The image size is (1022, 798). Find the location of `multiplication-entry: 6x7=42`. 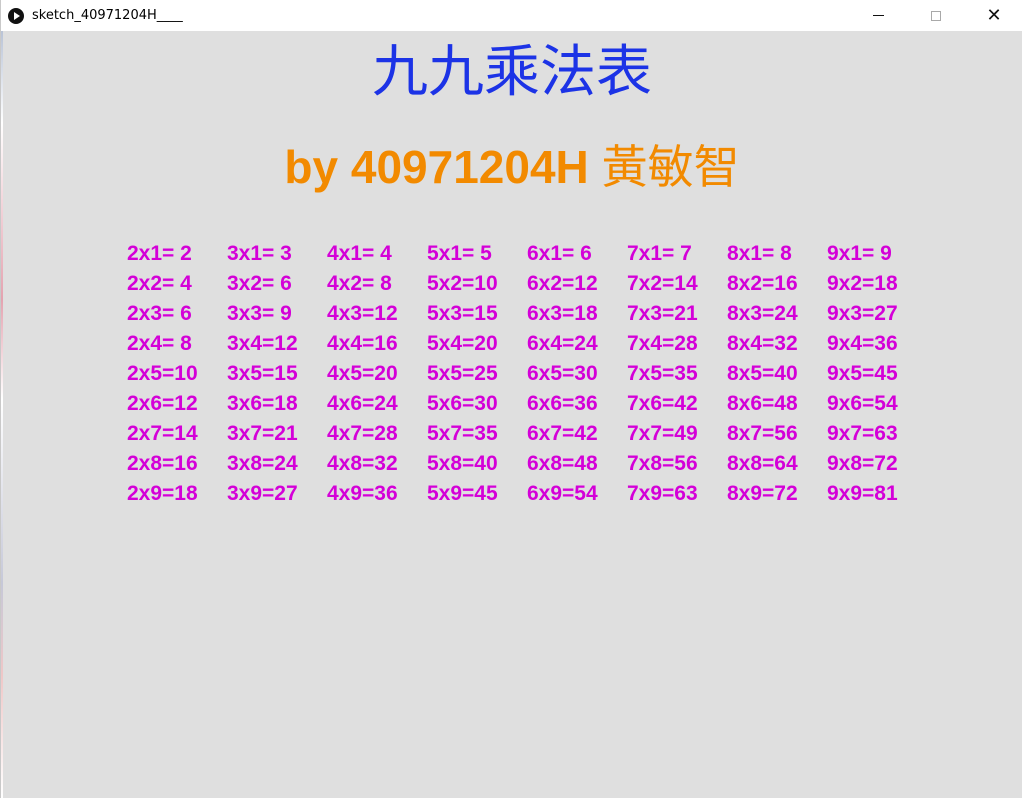

multiplication-entry: 6x7=42 is located at coordinates (562, 433).